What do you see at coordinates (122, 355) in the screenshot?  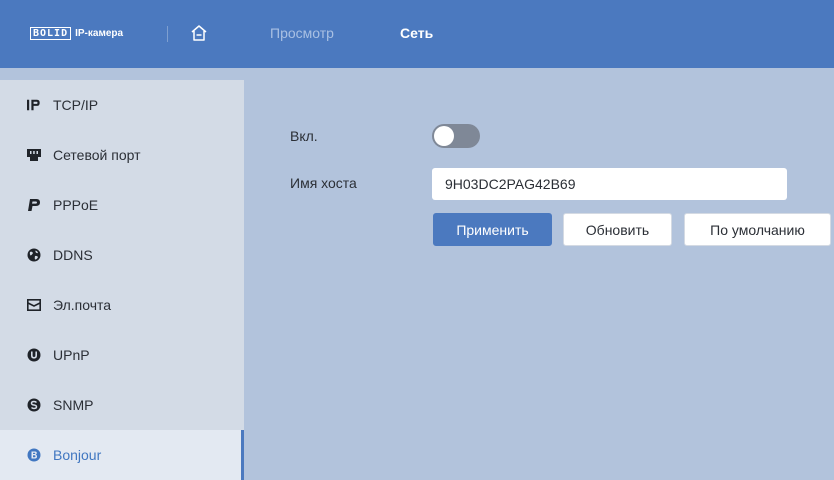 I see `sidebar-item-upnp: UPnP` at bounding box center [122, 355].